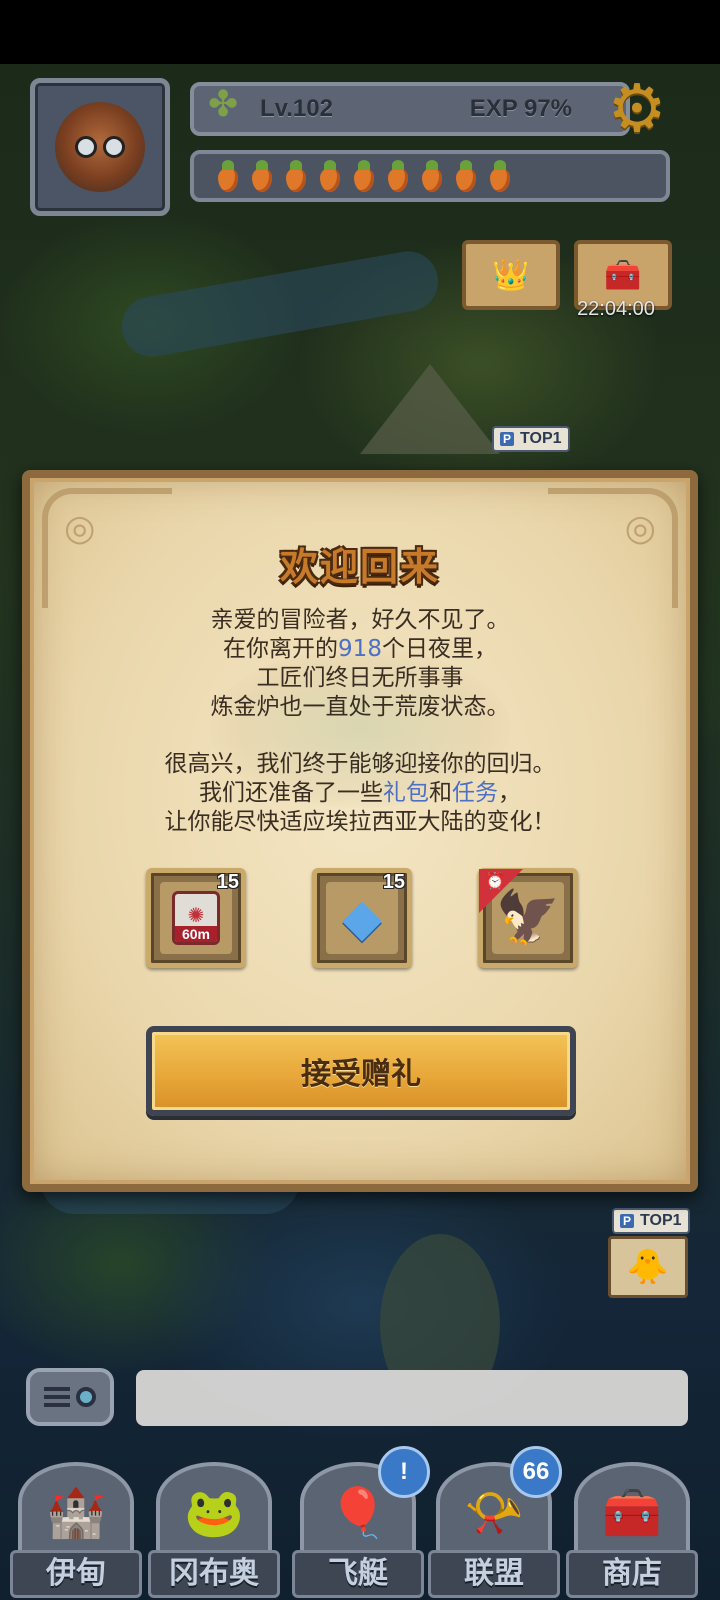 The image size is (720, 1600). I want to click on event-sign-crown-icon: 👑, so click(511, 275).